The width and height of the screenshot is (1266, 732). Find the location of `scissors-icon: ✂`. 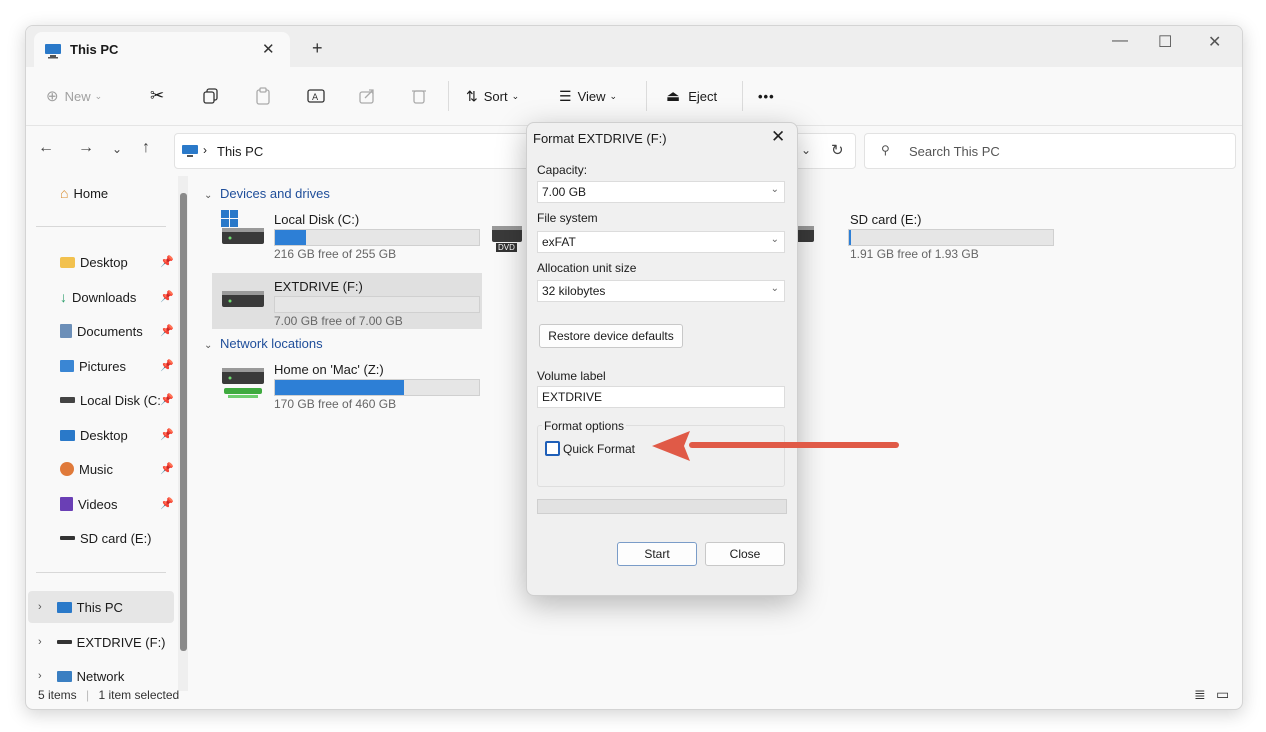

scissors-icon: ✂ is located at coordinates (157, 95).